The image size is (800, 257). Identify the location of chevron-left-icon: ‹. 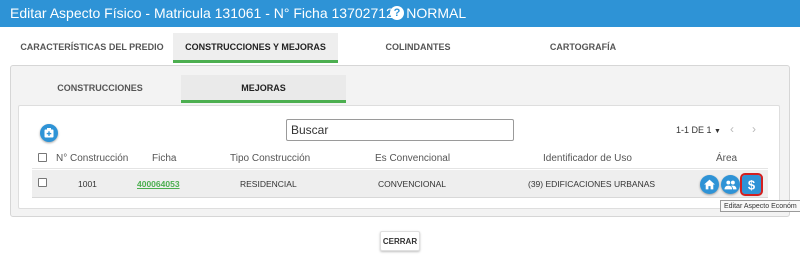
(732, 129).